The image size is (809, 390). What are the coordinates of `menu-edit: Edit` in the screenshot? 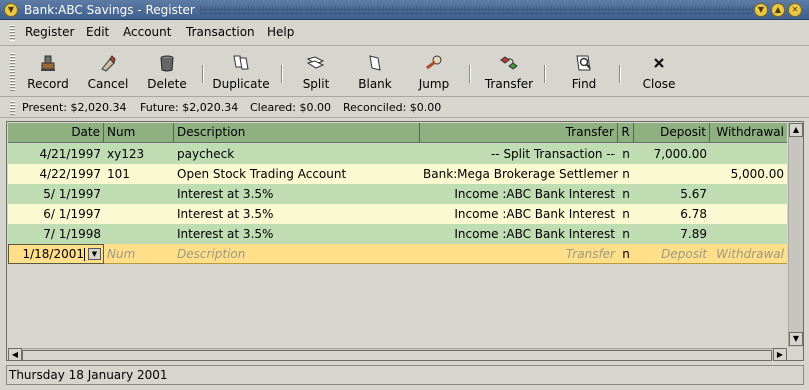 It's located at (97, 32).